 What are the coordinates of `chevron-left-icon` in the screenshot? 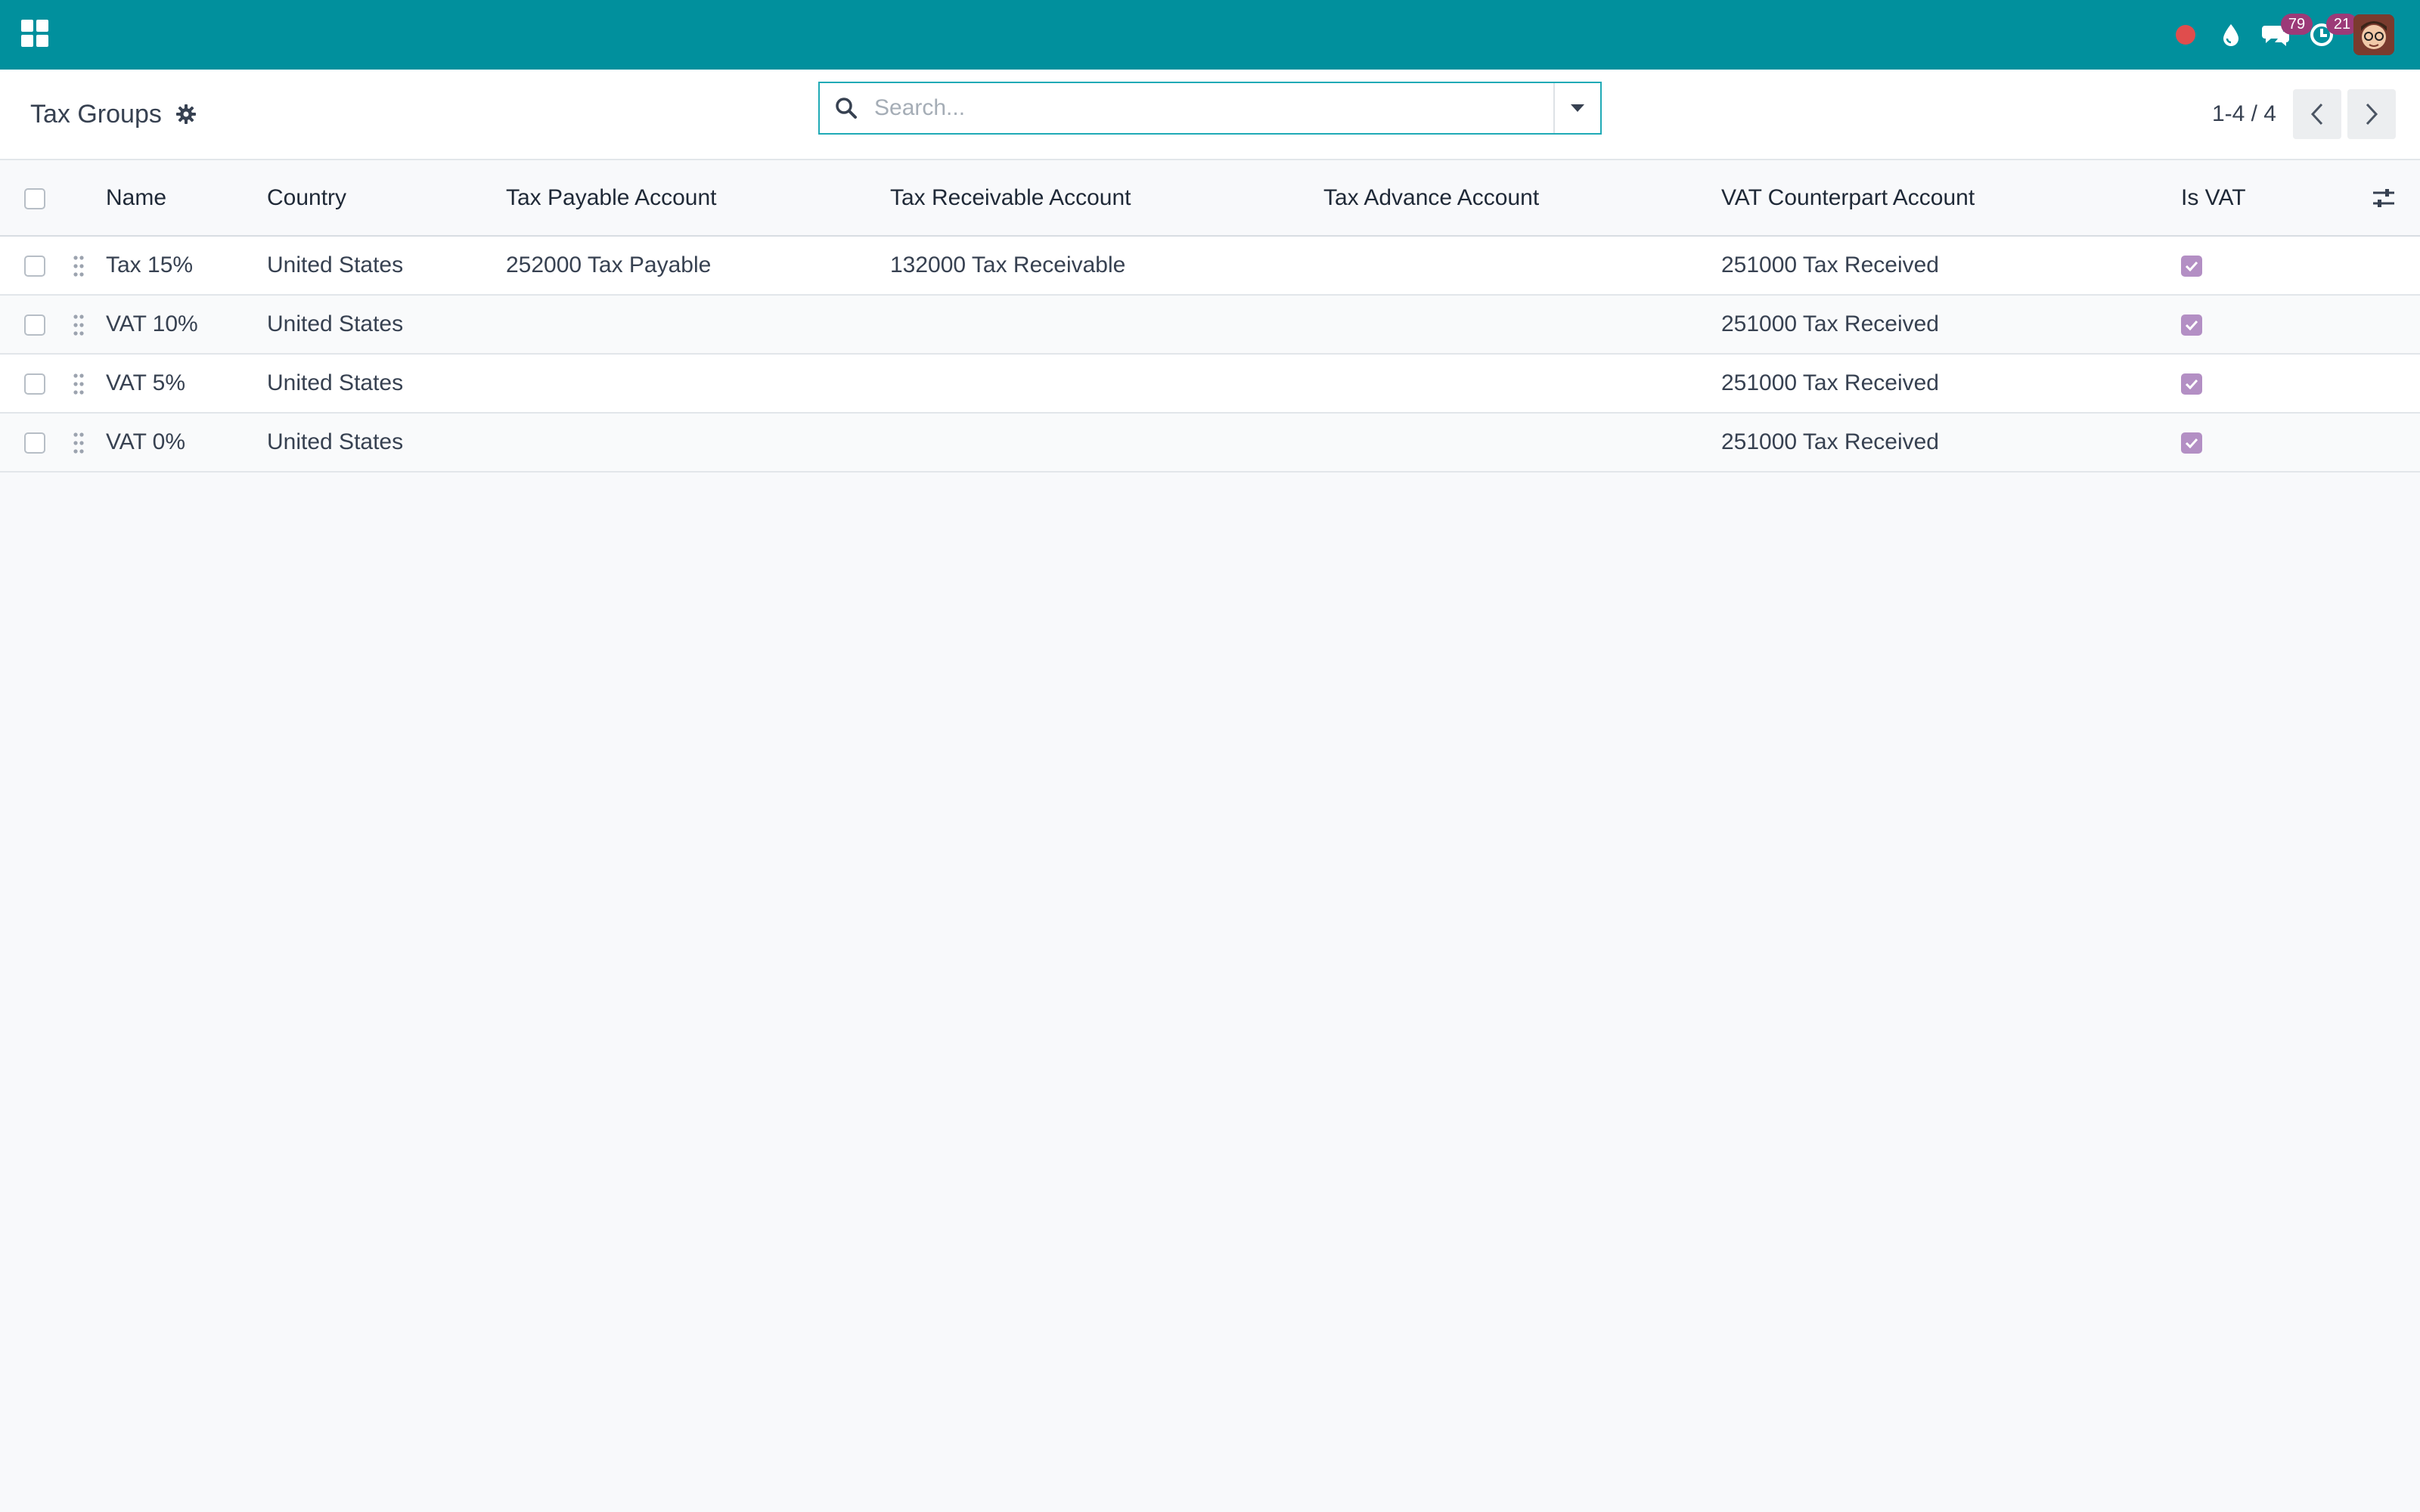 It's located at (2316, 114).